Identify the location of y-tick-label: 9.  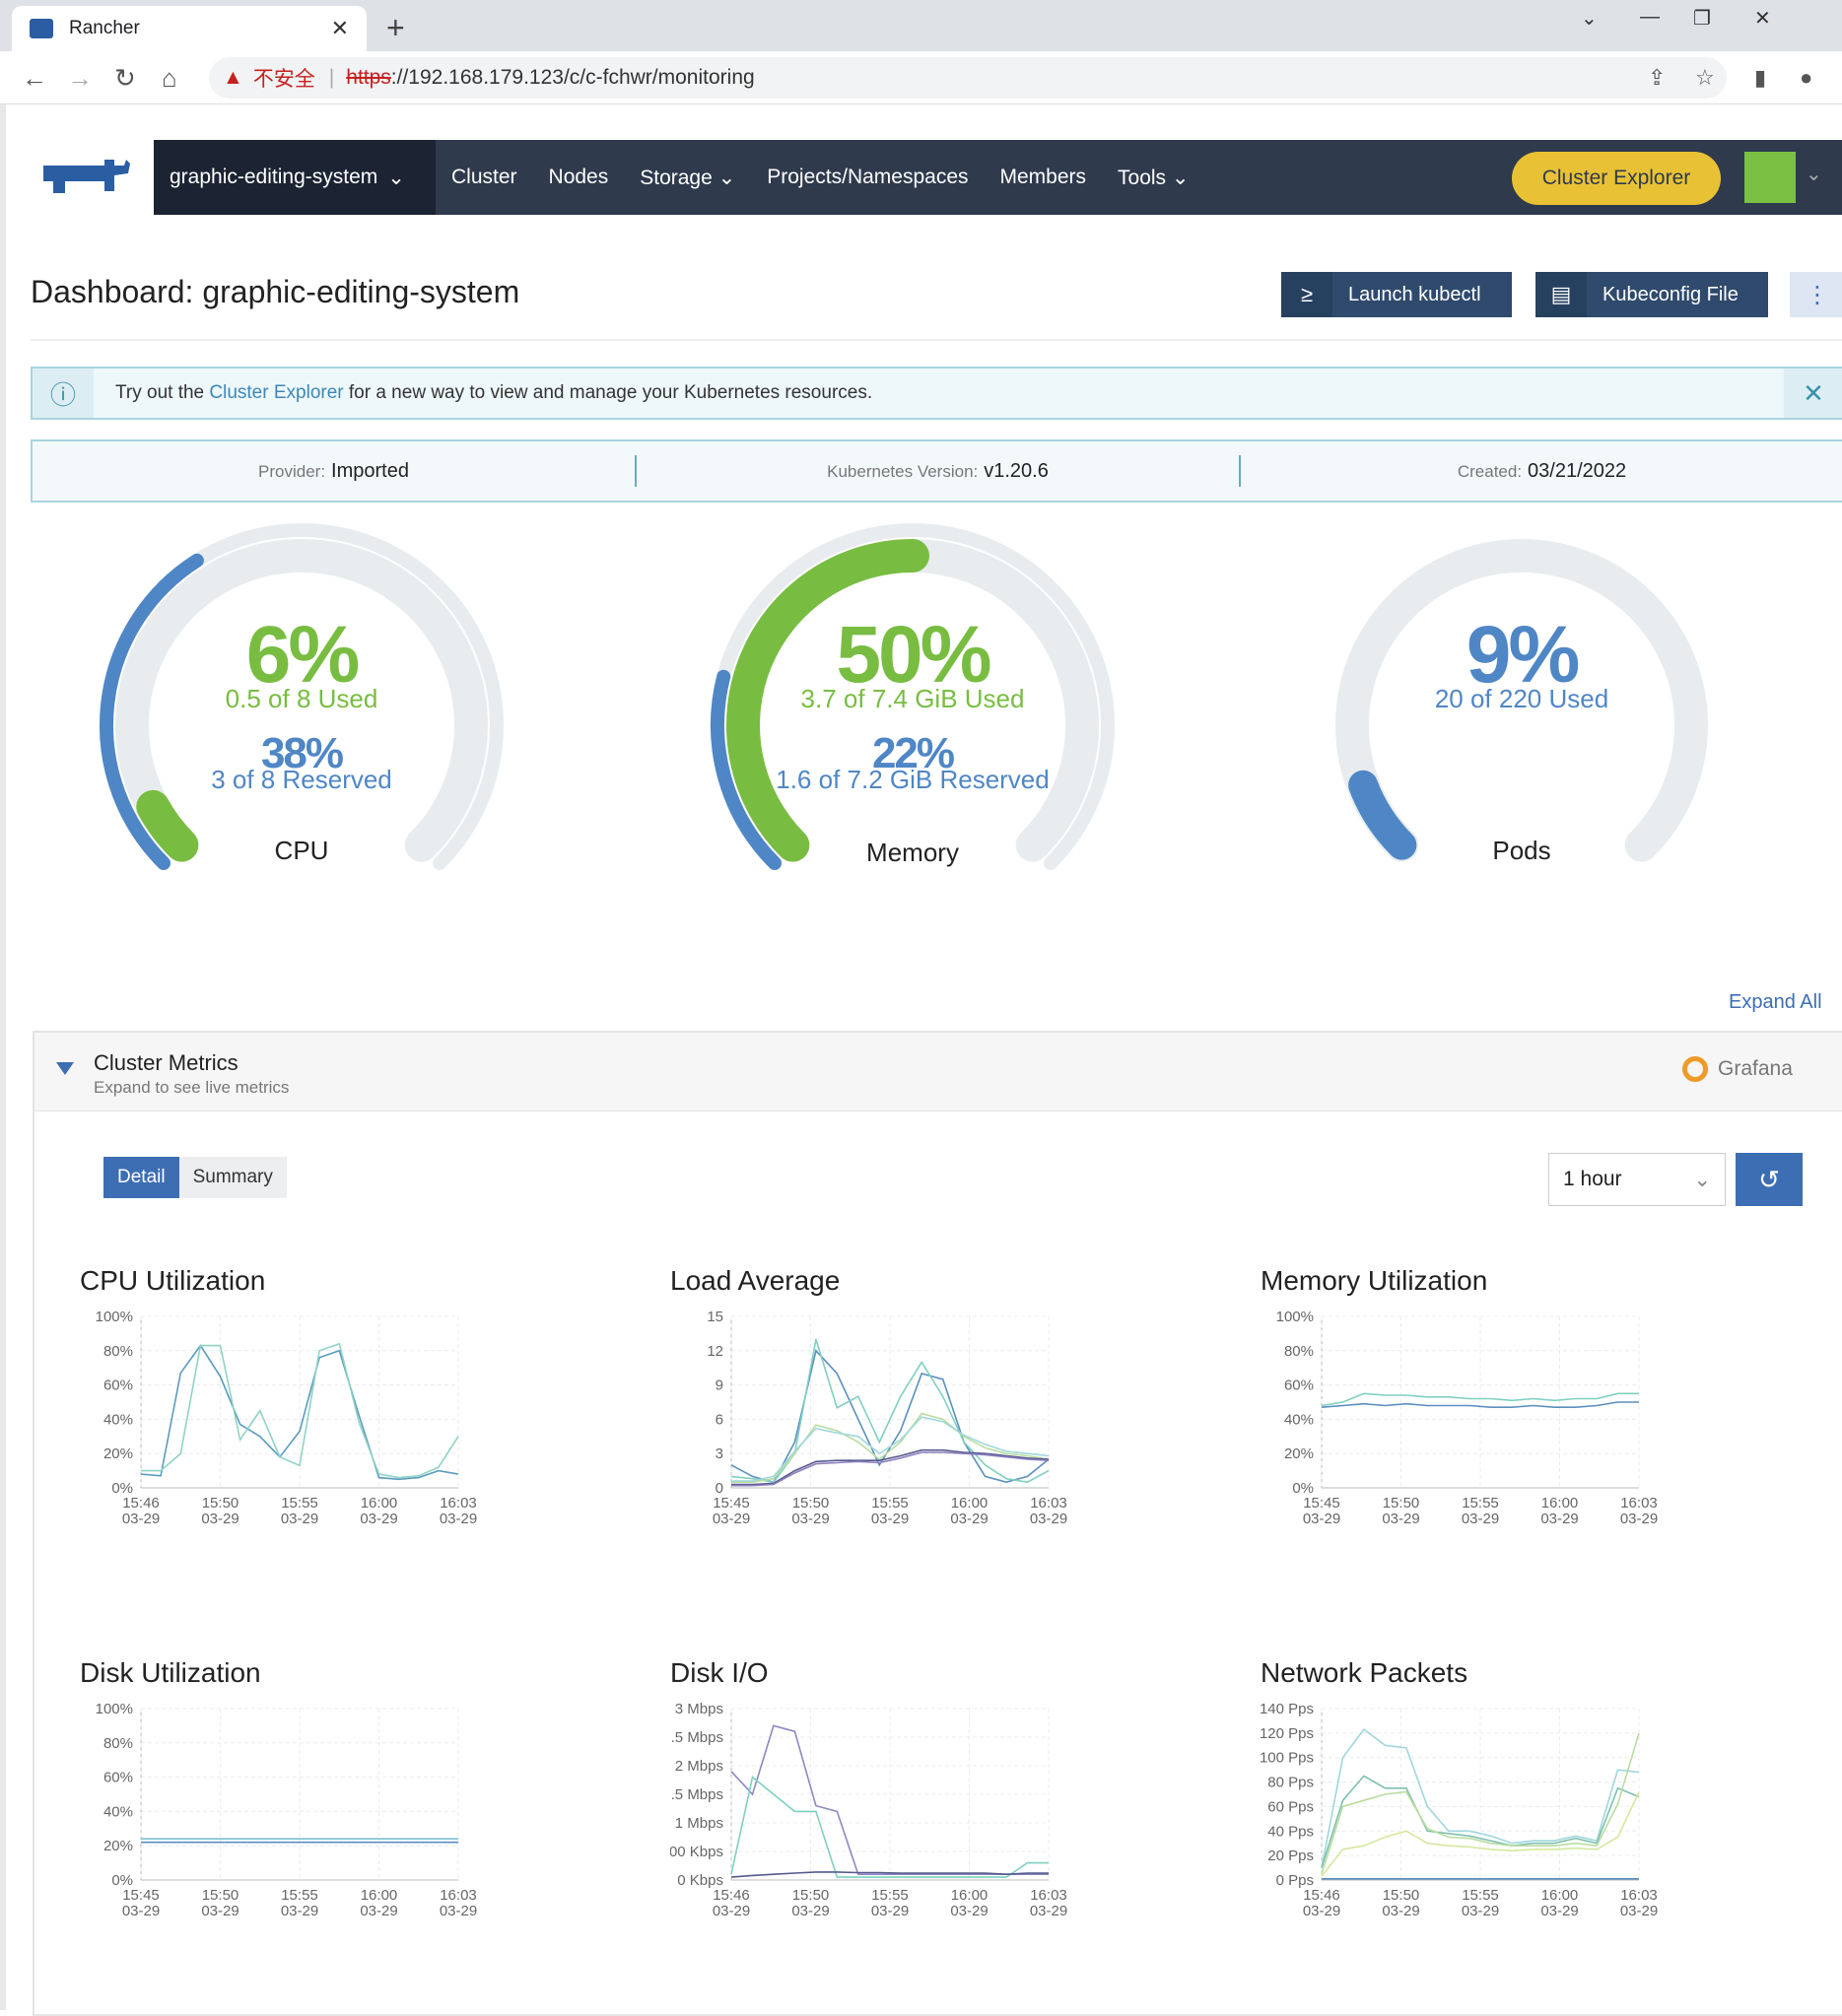
(719, 1386).